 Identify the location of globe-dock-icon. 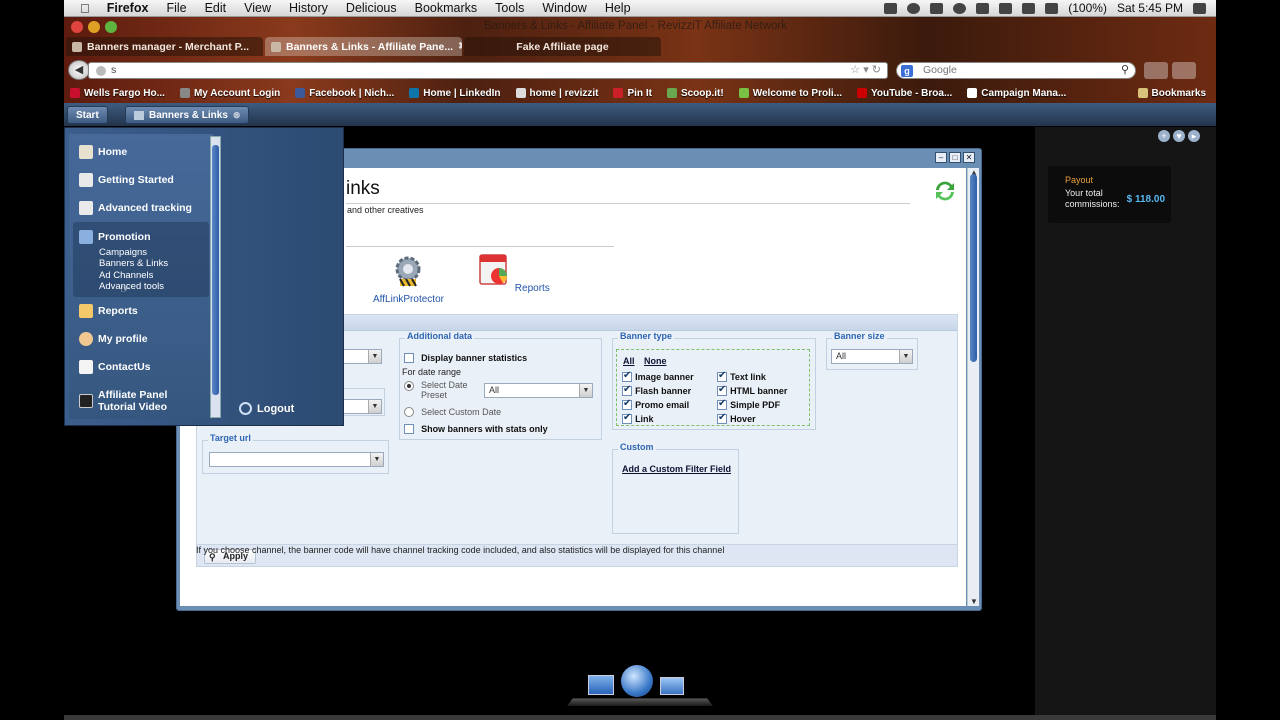
(637, 681).